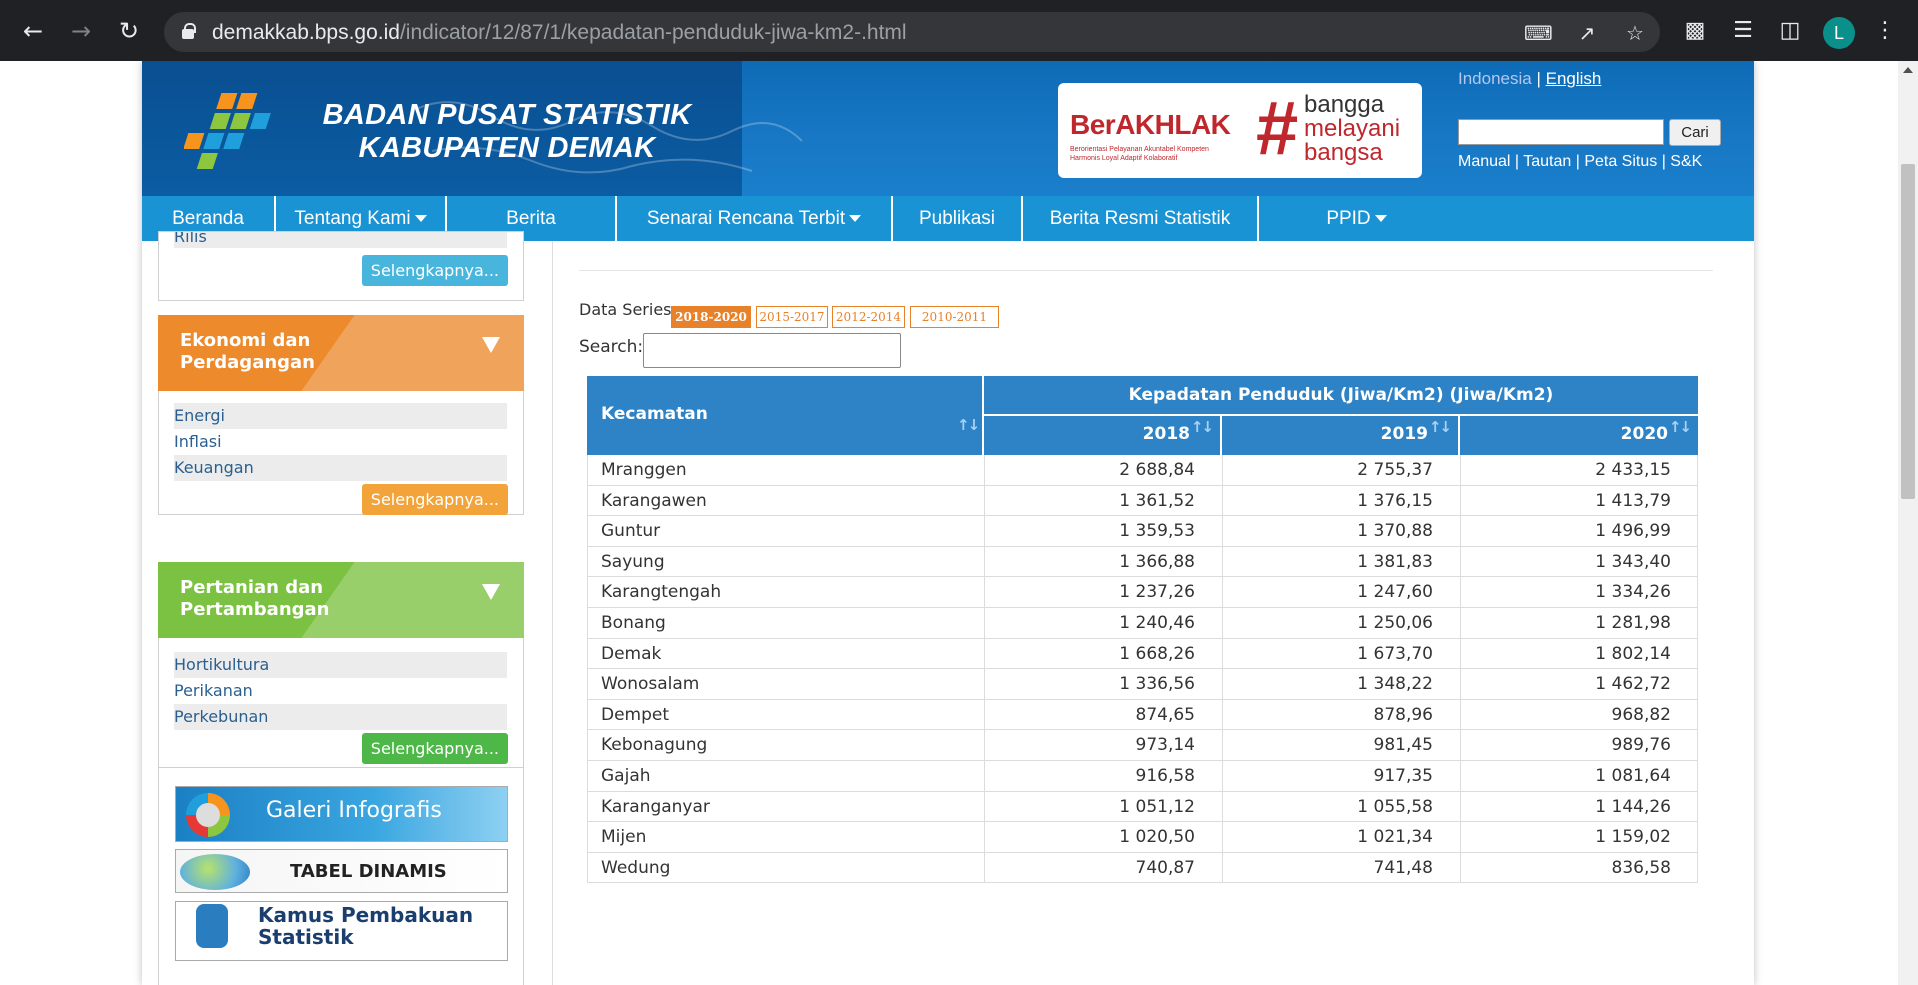 This screenshot has width=1918, height=985. What do you see at coordinates (1633, 561) in the screenshot?
I see `cell-value-2020: 1 343,40` at bounding box center [1633, 561].